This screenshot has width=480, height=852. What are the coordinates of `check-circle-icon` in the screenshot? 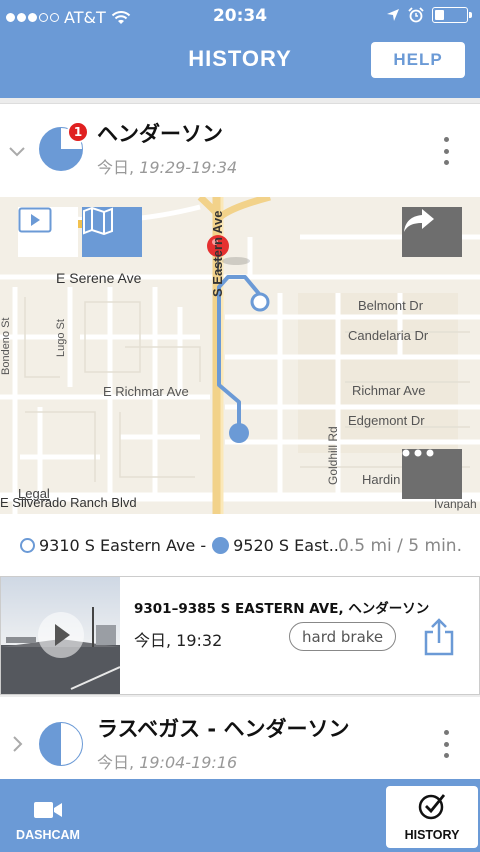 It's located at (432, 807).